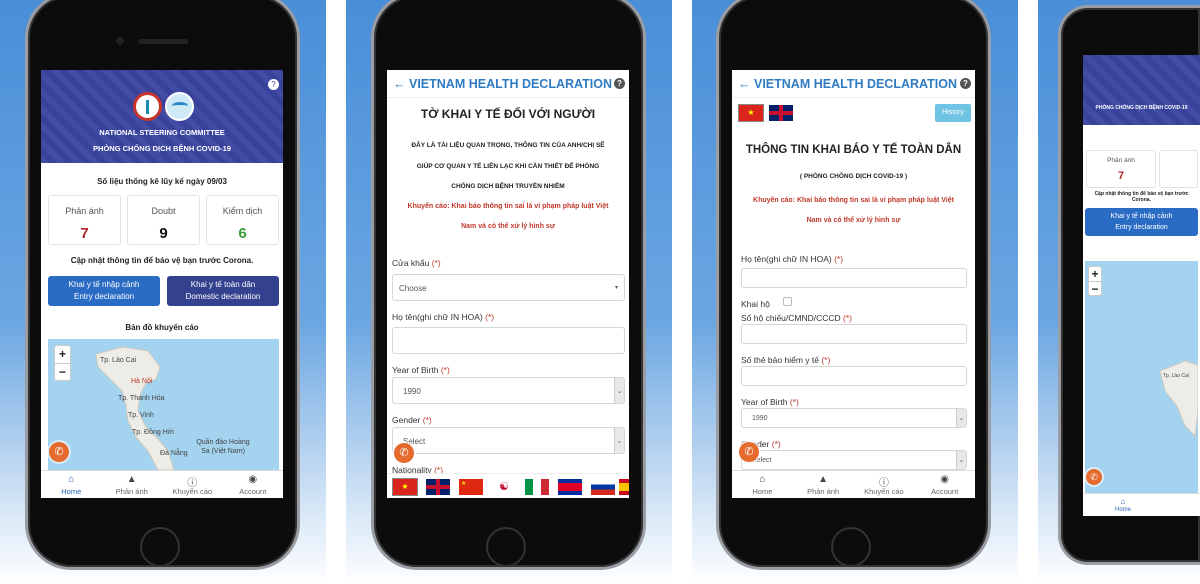  Describe the element at coordinates (1121, 169) in the screenshot. I see `stat-reports: Phản ánh 7` at that location.